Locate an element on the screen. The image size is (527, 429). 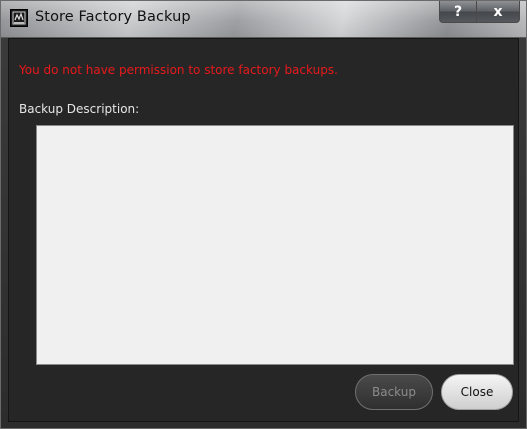
close-icon: x is located at coordinates (498, 11).